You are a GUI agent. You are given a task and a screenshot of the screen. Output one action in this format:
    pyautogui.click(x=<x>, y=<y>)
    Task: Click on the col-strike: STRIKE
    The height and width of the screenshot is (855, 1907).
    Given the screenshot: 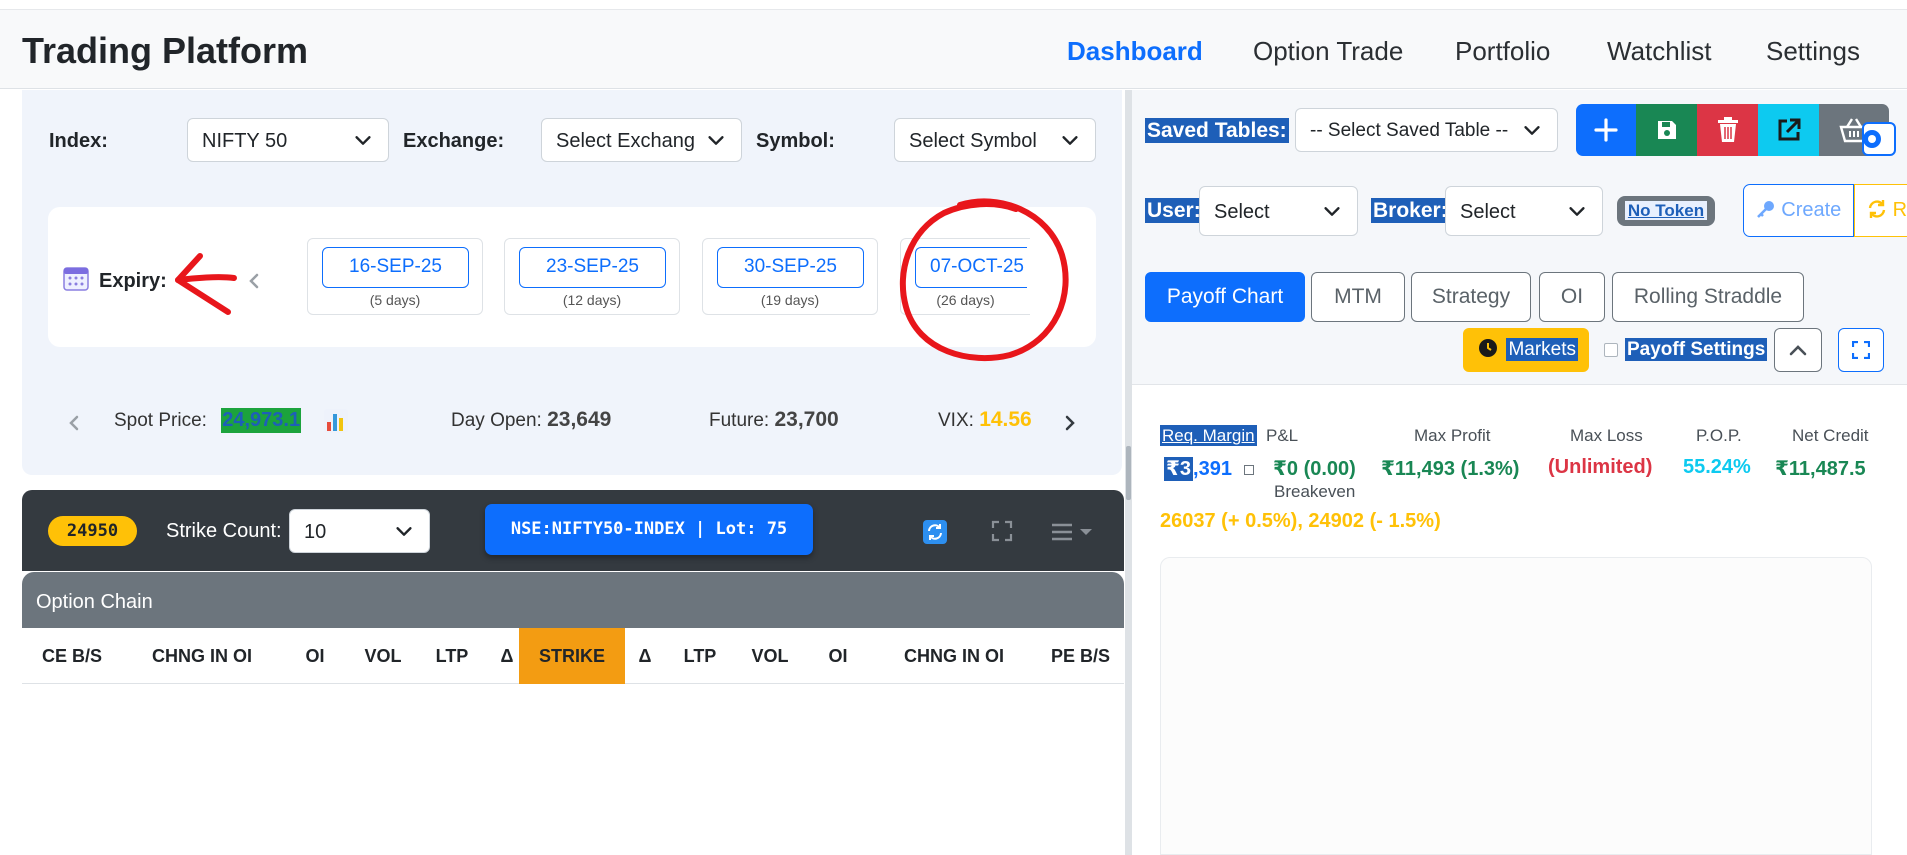 What is the action you would take?
    pyautogui.click(x=572, y=656)
    